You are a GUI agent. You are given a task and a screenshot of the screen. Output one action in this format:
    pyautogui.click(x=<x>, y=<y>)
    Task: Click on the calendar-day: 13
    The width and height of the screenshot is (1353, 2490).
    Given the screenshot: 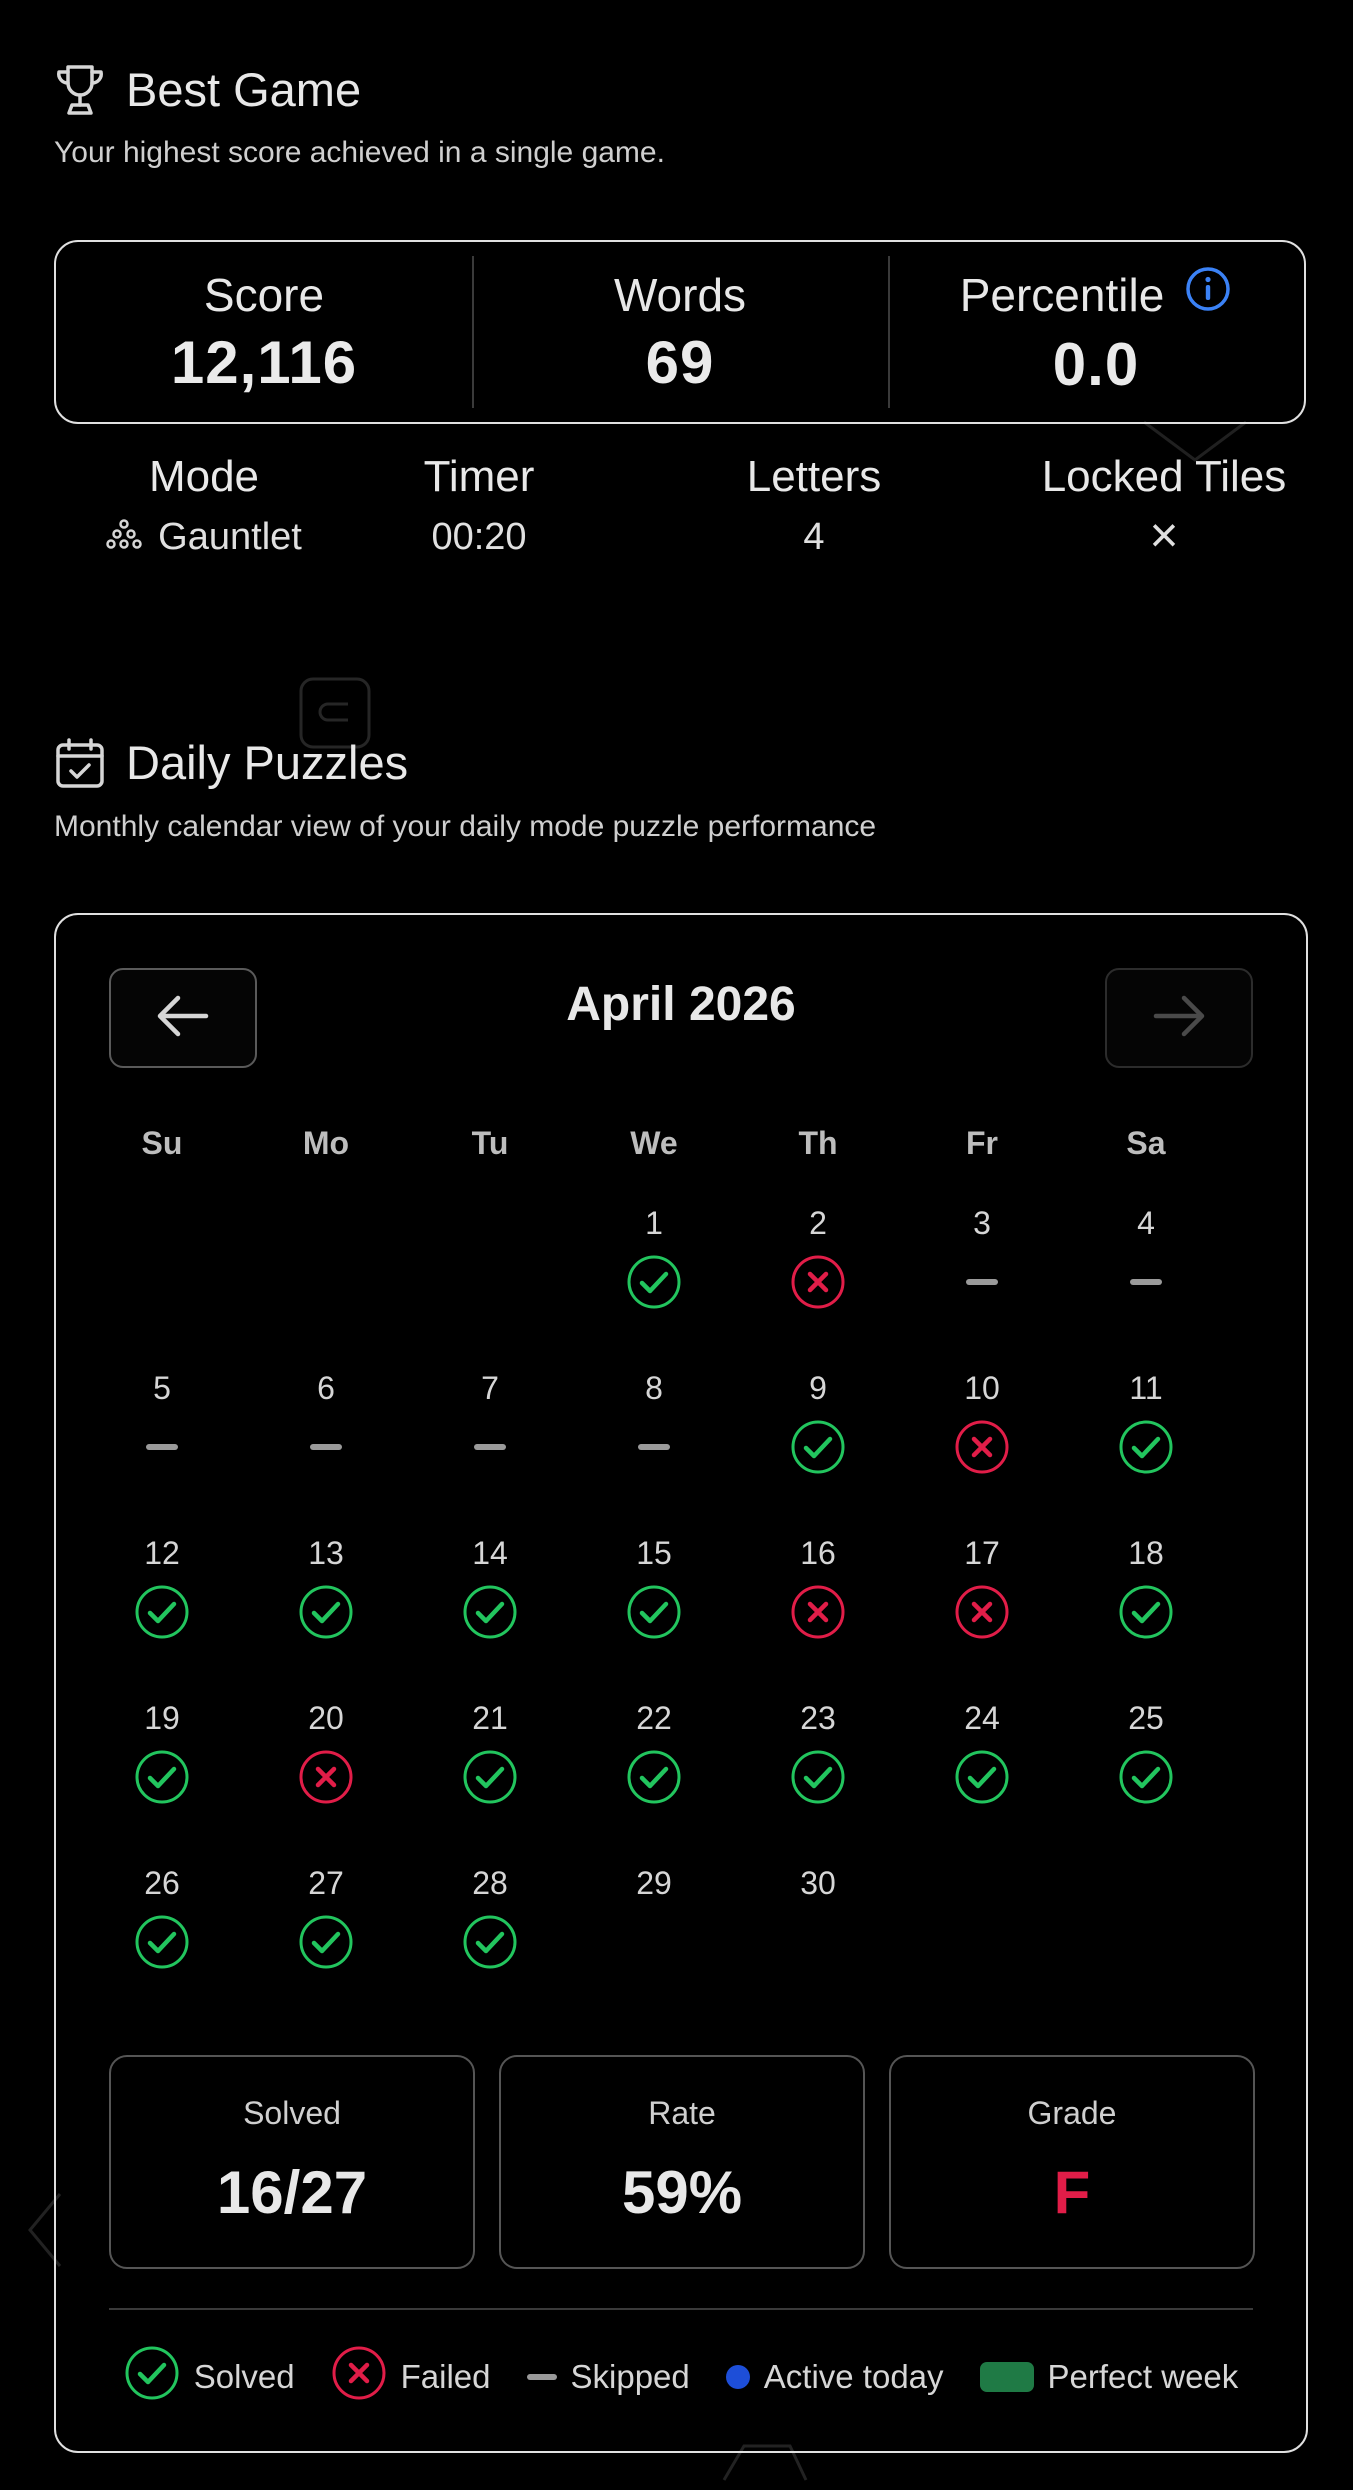 What is the action you would take?
    pyautogui.click(x=326, y=1587)
    